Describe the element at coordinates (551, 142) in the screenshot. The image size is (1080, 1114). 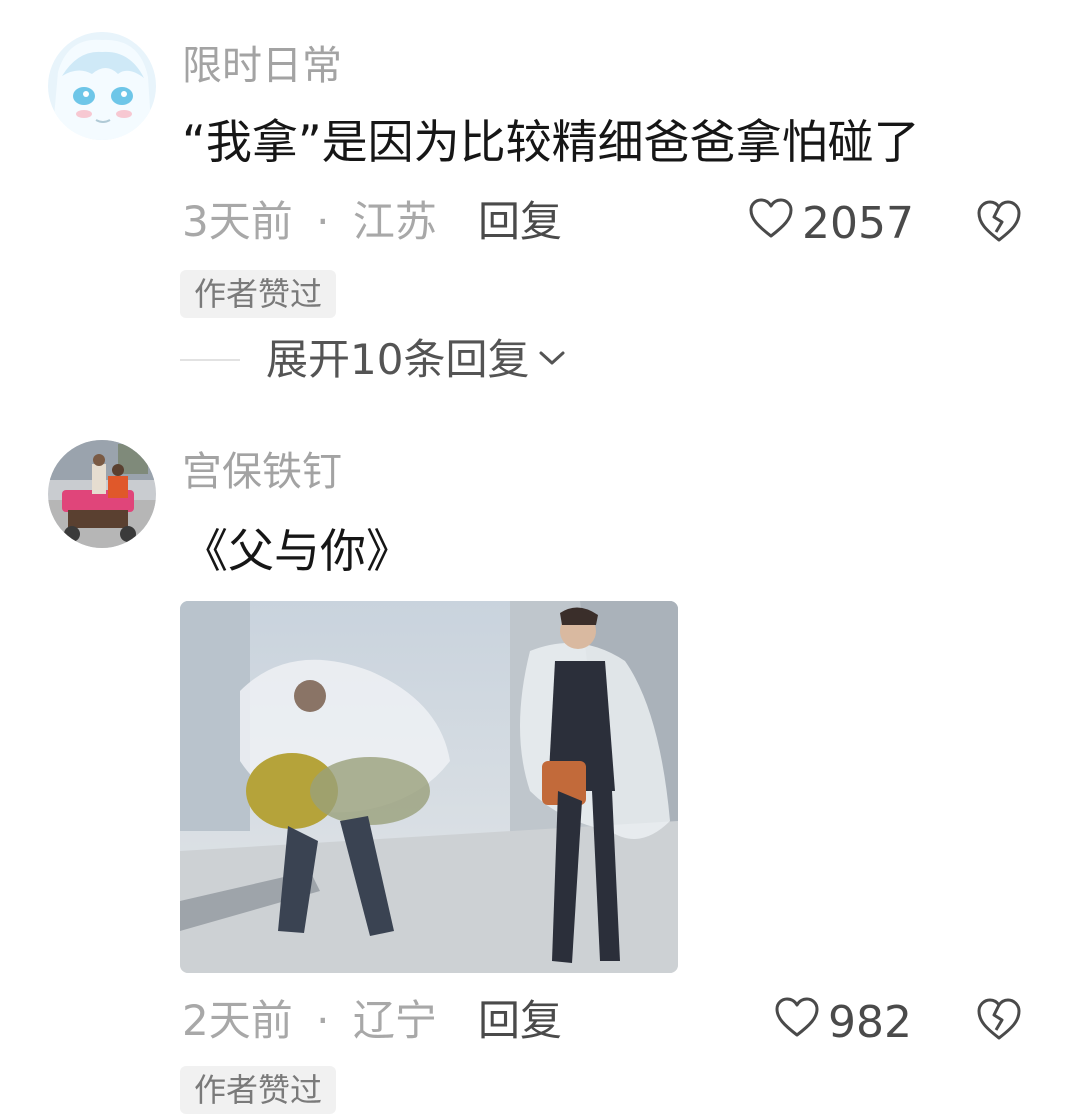
I see `comment-text: “我拿”是因为比较精细爸爸拿怕碰了` at that location.